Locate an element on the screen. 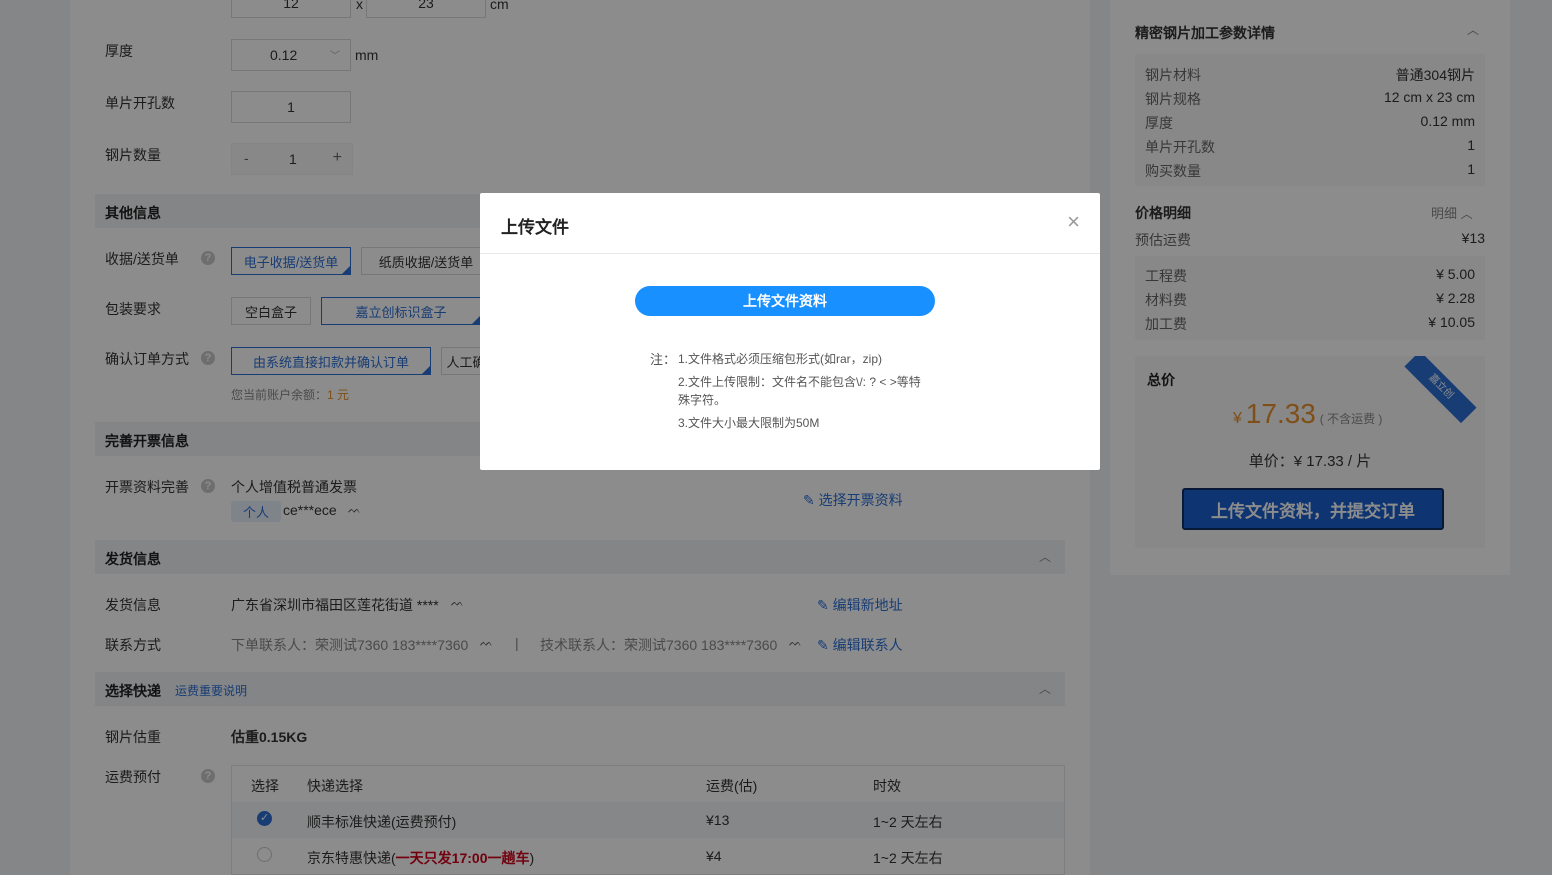 Image resolution: width=1552 pixels, height=875 pixels. note-line: 殊字符。 is located at coordinates (702, 400).